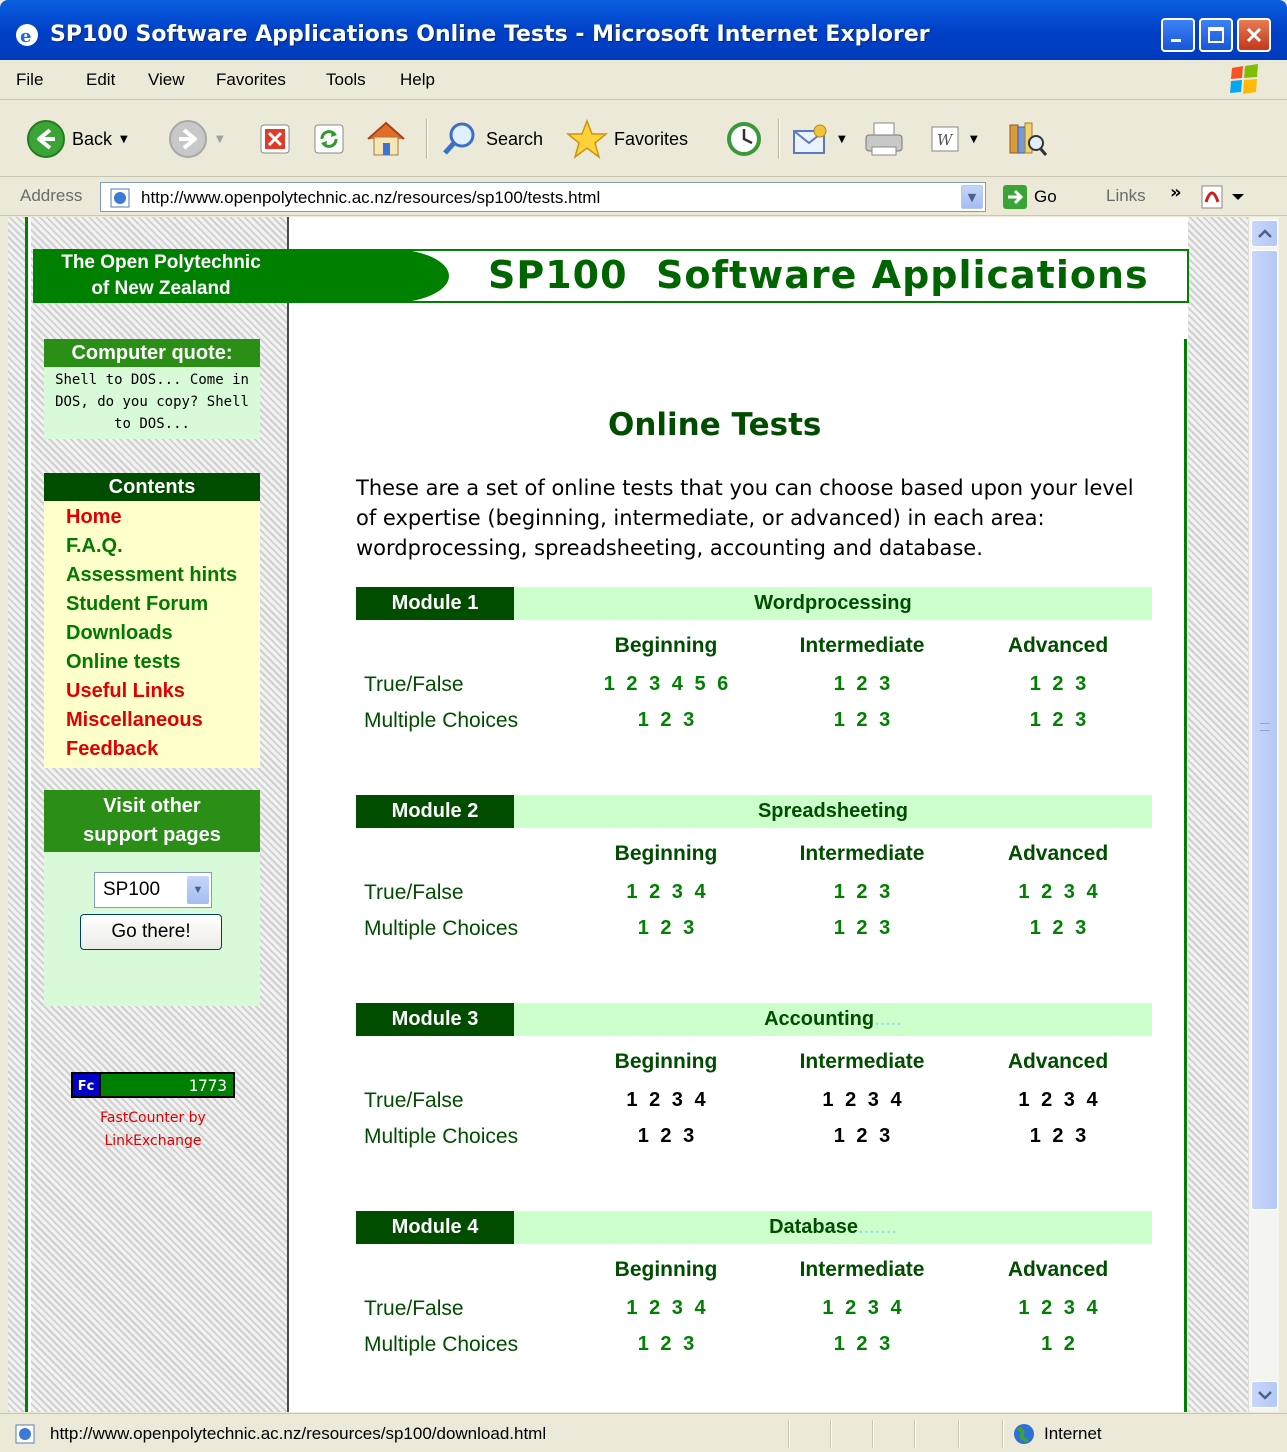  What do you see at coordinates (833, 811) in the screenshot?
I see `module-name: Spreadsheeting` at bounding box center [833, 811].